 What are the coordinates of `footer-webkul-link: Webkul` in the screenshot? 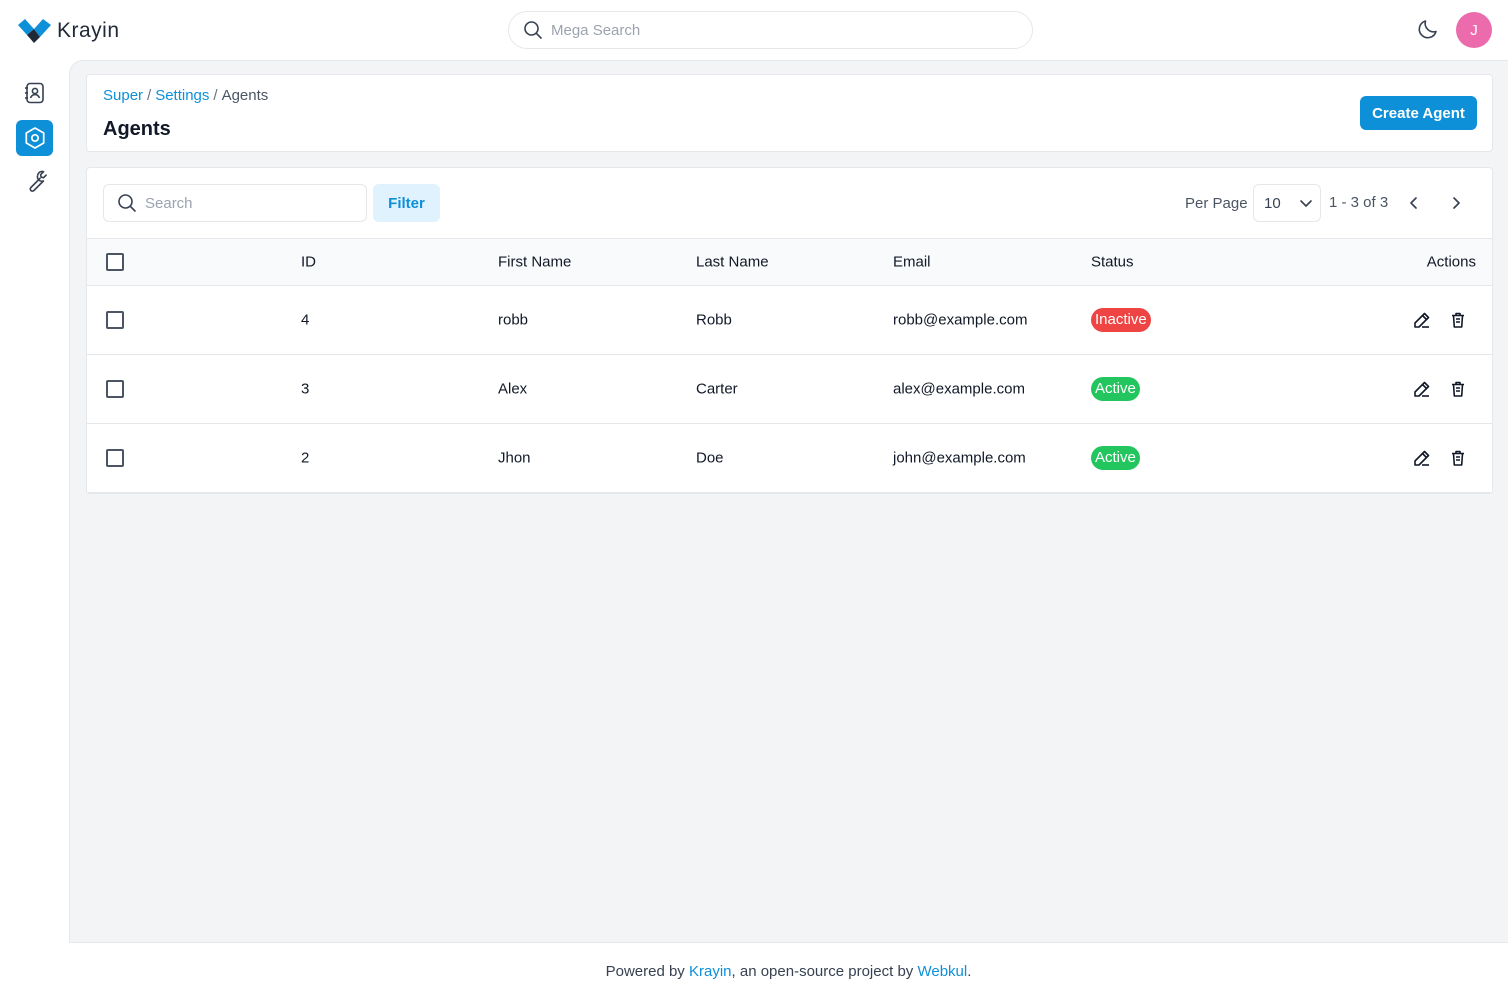 It's located at (942, 971).